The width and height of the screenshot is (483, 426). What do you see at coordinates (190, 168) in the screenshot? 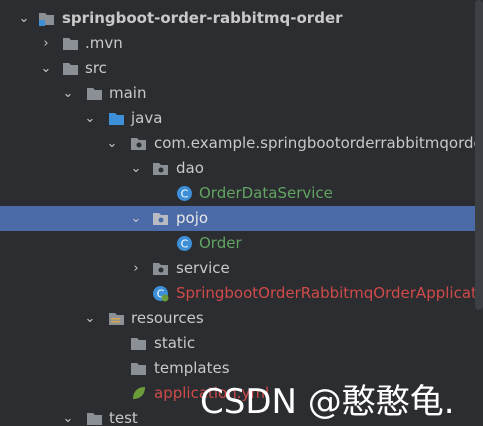
I see `package-label: dao` at bounding box center [190, 168].